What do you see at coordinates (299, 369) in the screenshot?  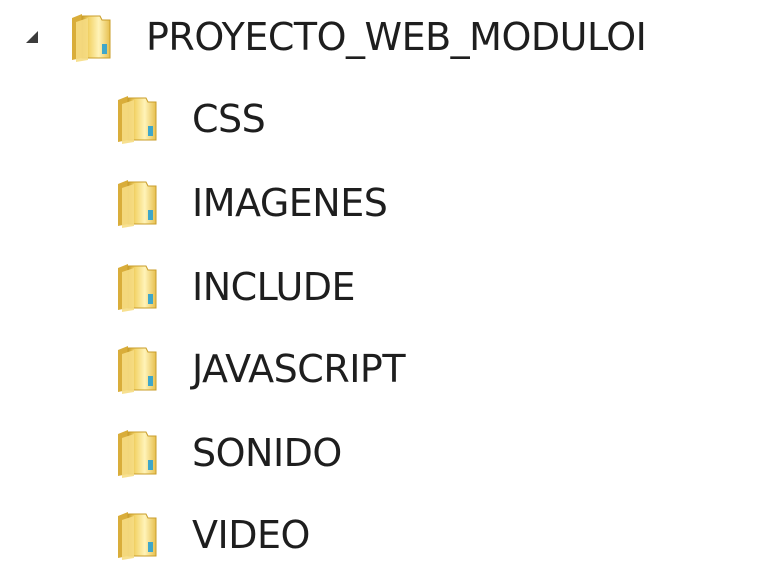 I see `tree-item-label: JAVASCRIPT` at bounding box center [299, 369].